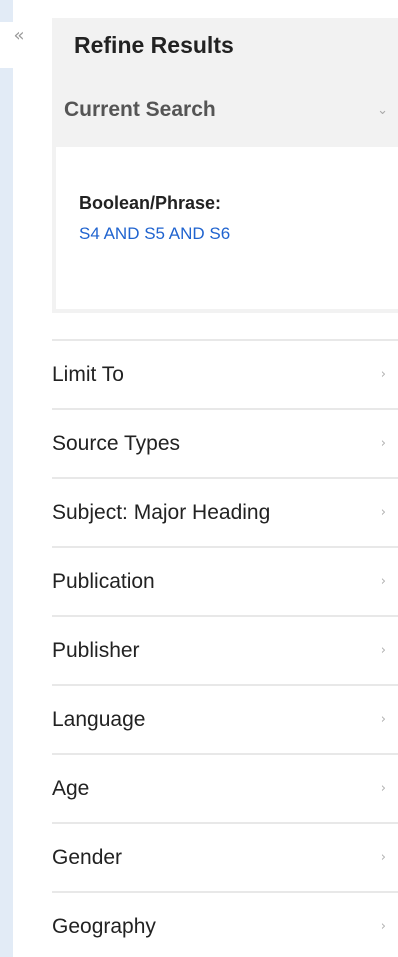 This screenshot has height=957, width=398. I want to click on facet-geography: Geography ›, so click(225, 925).